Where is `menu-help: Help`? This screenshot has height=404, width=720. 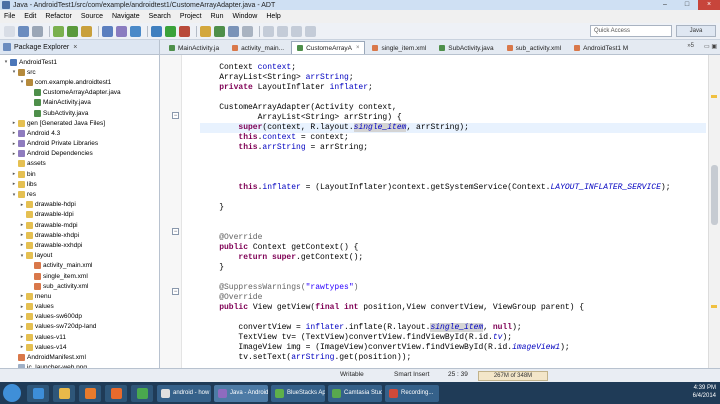 menu-help: Help is located at coordinates (273, 16).